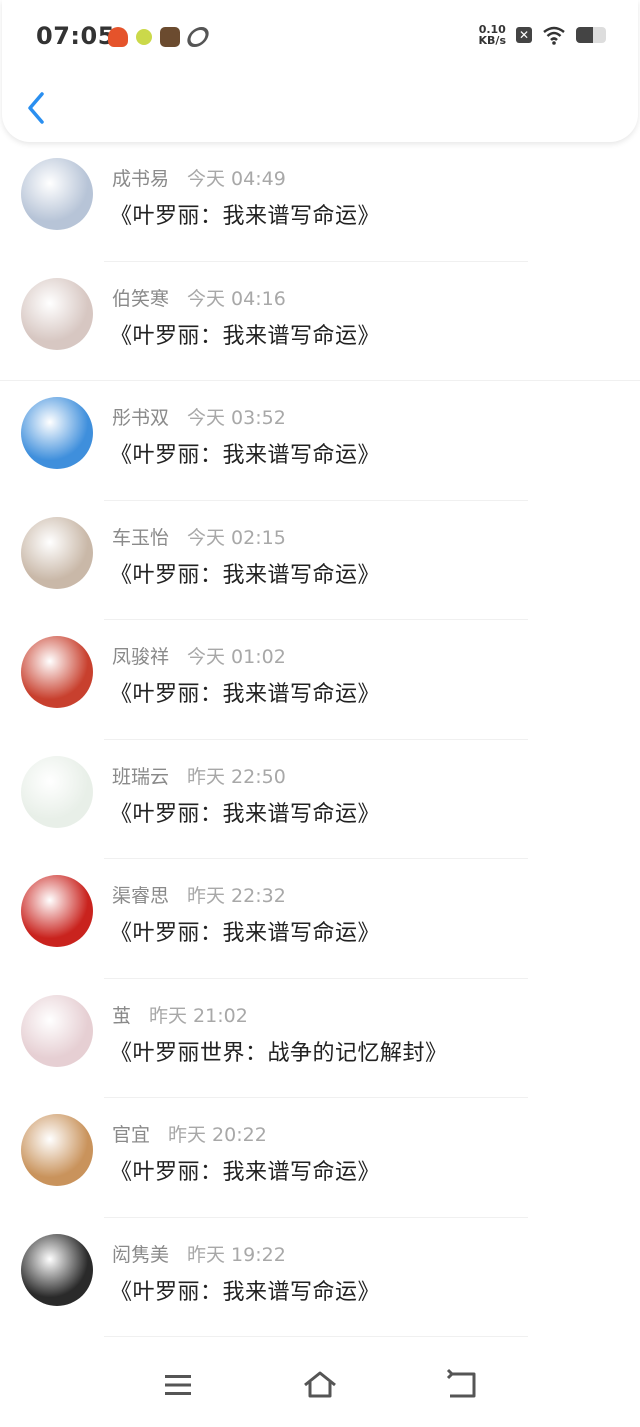 The height and width of the screenshot is (1427, 640). Describe the element at coordinates (170, 37) in the screenshot. I see `game-icon` at that location.